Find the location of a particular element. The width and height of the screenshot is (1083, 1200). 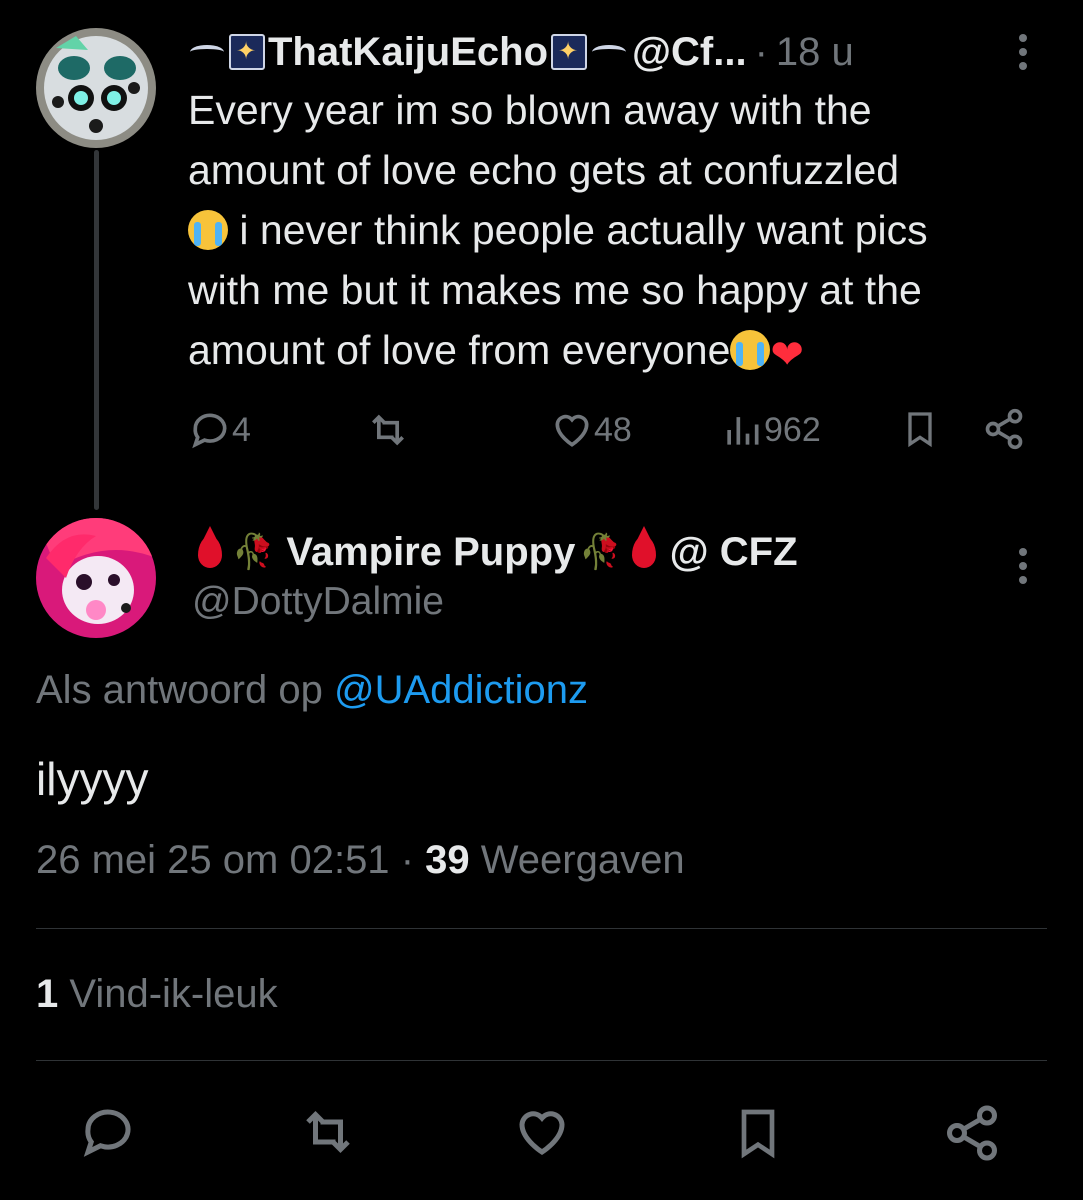

likes-summary: 1 Vind-ik-leuk is located at coordinates (157, 994).